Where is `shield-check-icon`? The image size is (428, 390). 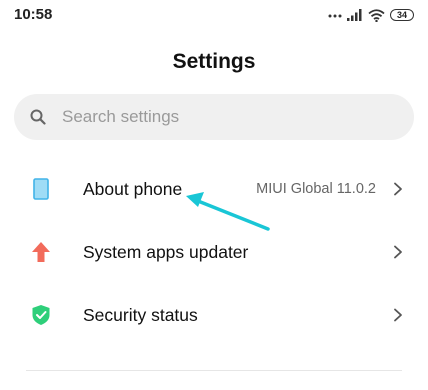
shield-check-icon is located at coordinates (41, 315).